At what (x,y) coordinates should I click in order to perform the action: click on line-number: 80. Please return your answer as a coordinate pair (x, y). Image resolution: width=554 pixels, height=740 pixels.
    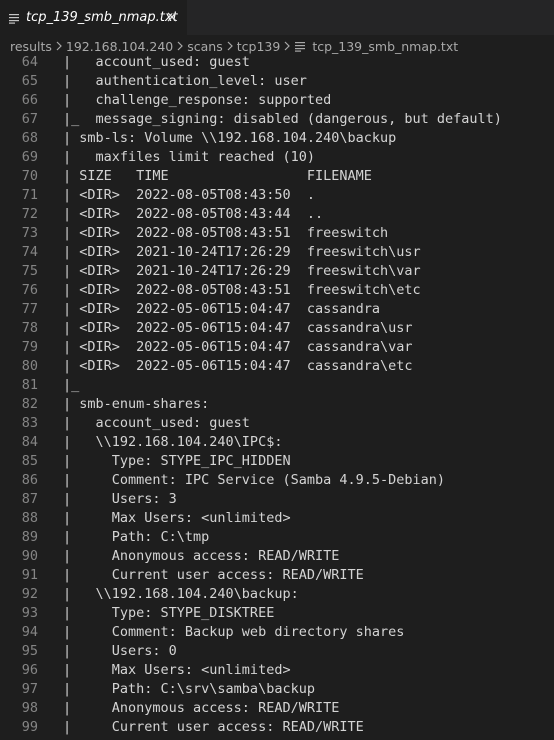
    Looking at the image, I should click on (29, 366).